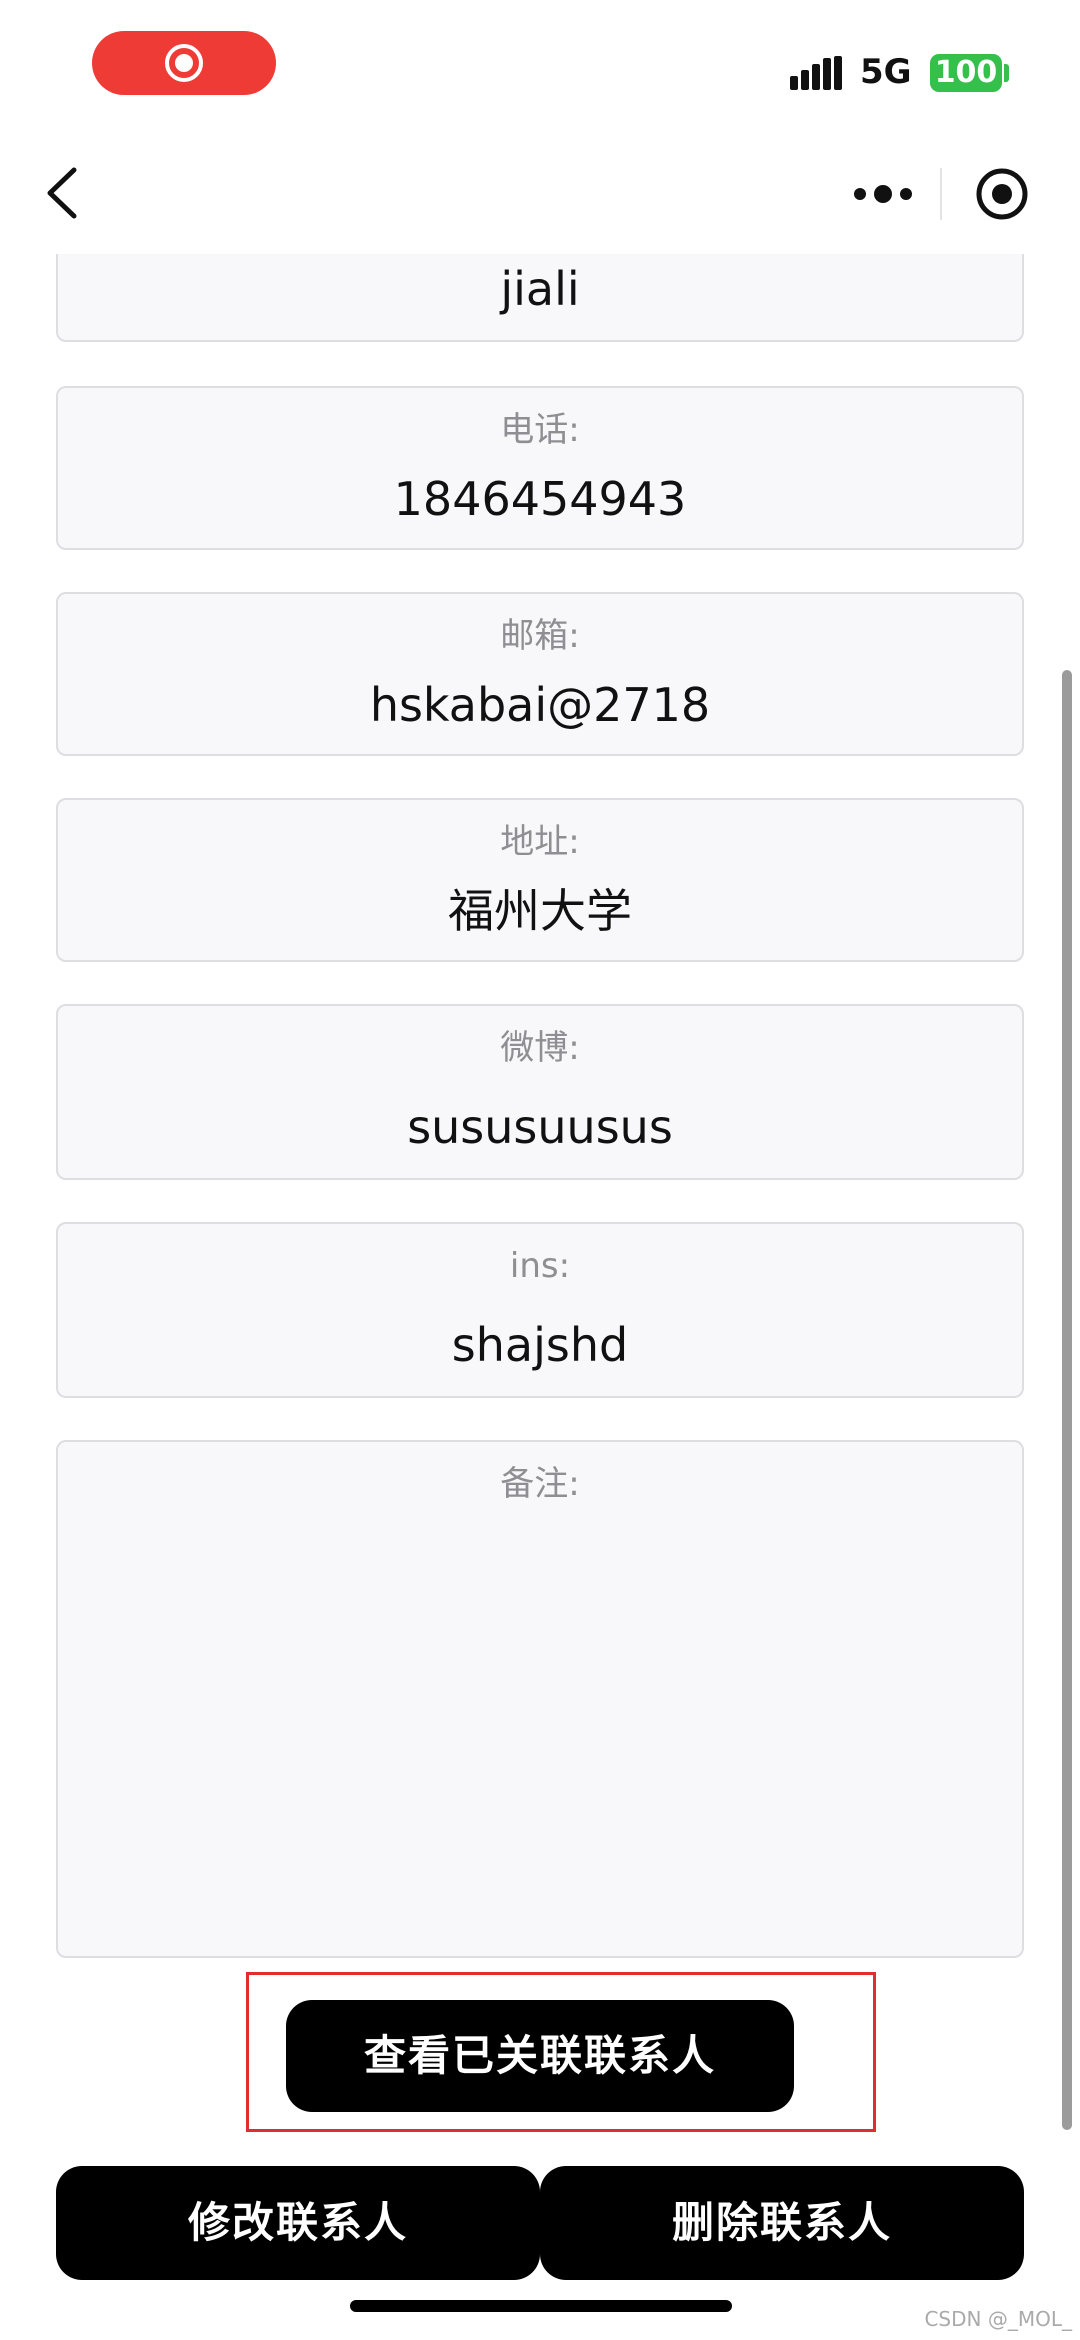 The height and width of the screenshot is (2340, 1080). Describe the element at coordinates (540, 1092) in the screenshot. I see `weibo-field: 微博: sususuusus` at that location.